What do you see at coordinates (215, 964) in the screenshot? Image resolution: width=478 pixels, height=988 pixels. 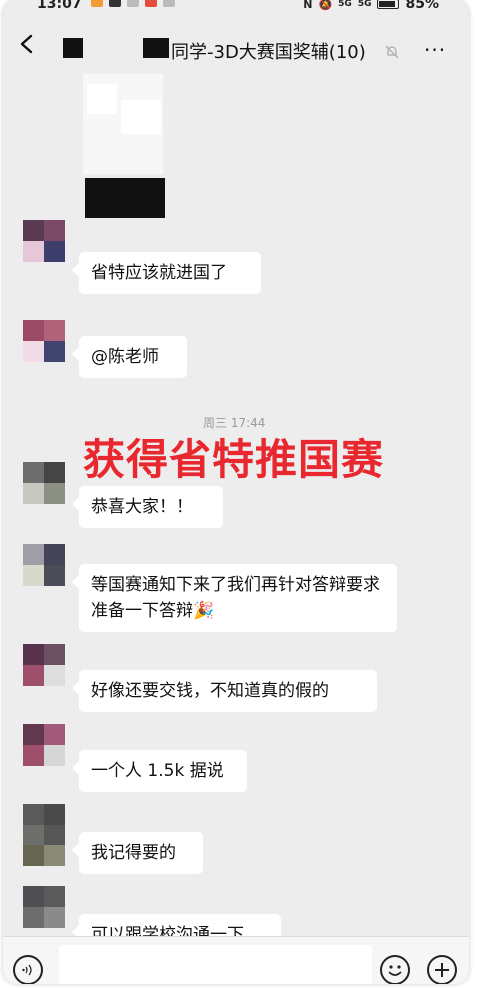 I see `message-input` at bounding box center [215, 964].